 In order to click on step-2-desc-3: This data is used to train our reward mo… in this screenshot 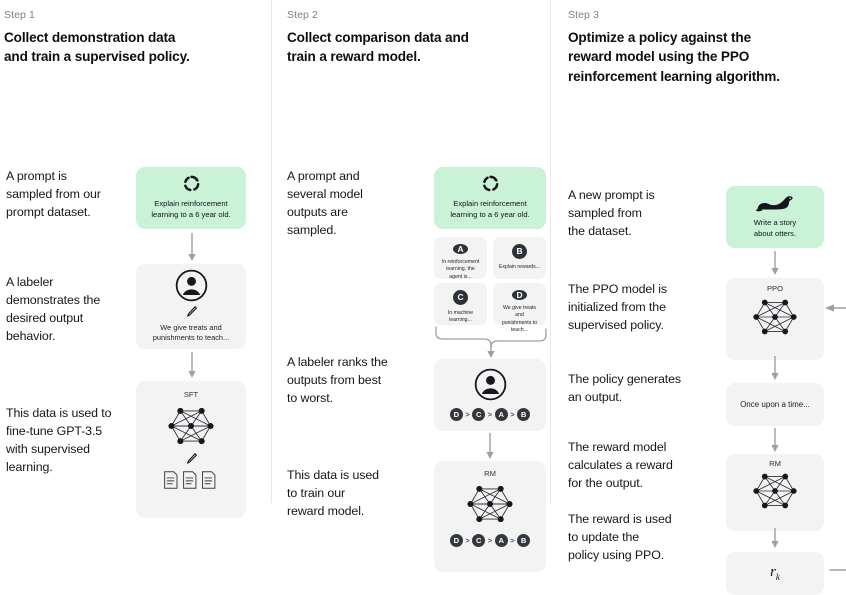, I will do `click(333, 492)`.